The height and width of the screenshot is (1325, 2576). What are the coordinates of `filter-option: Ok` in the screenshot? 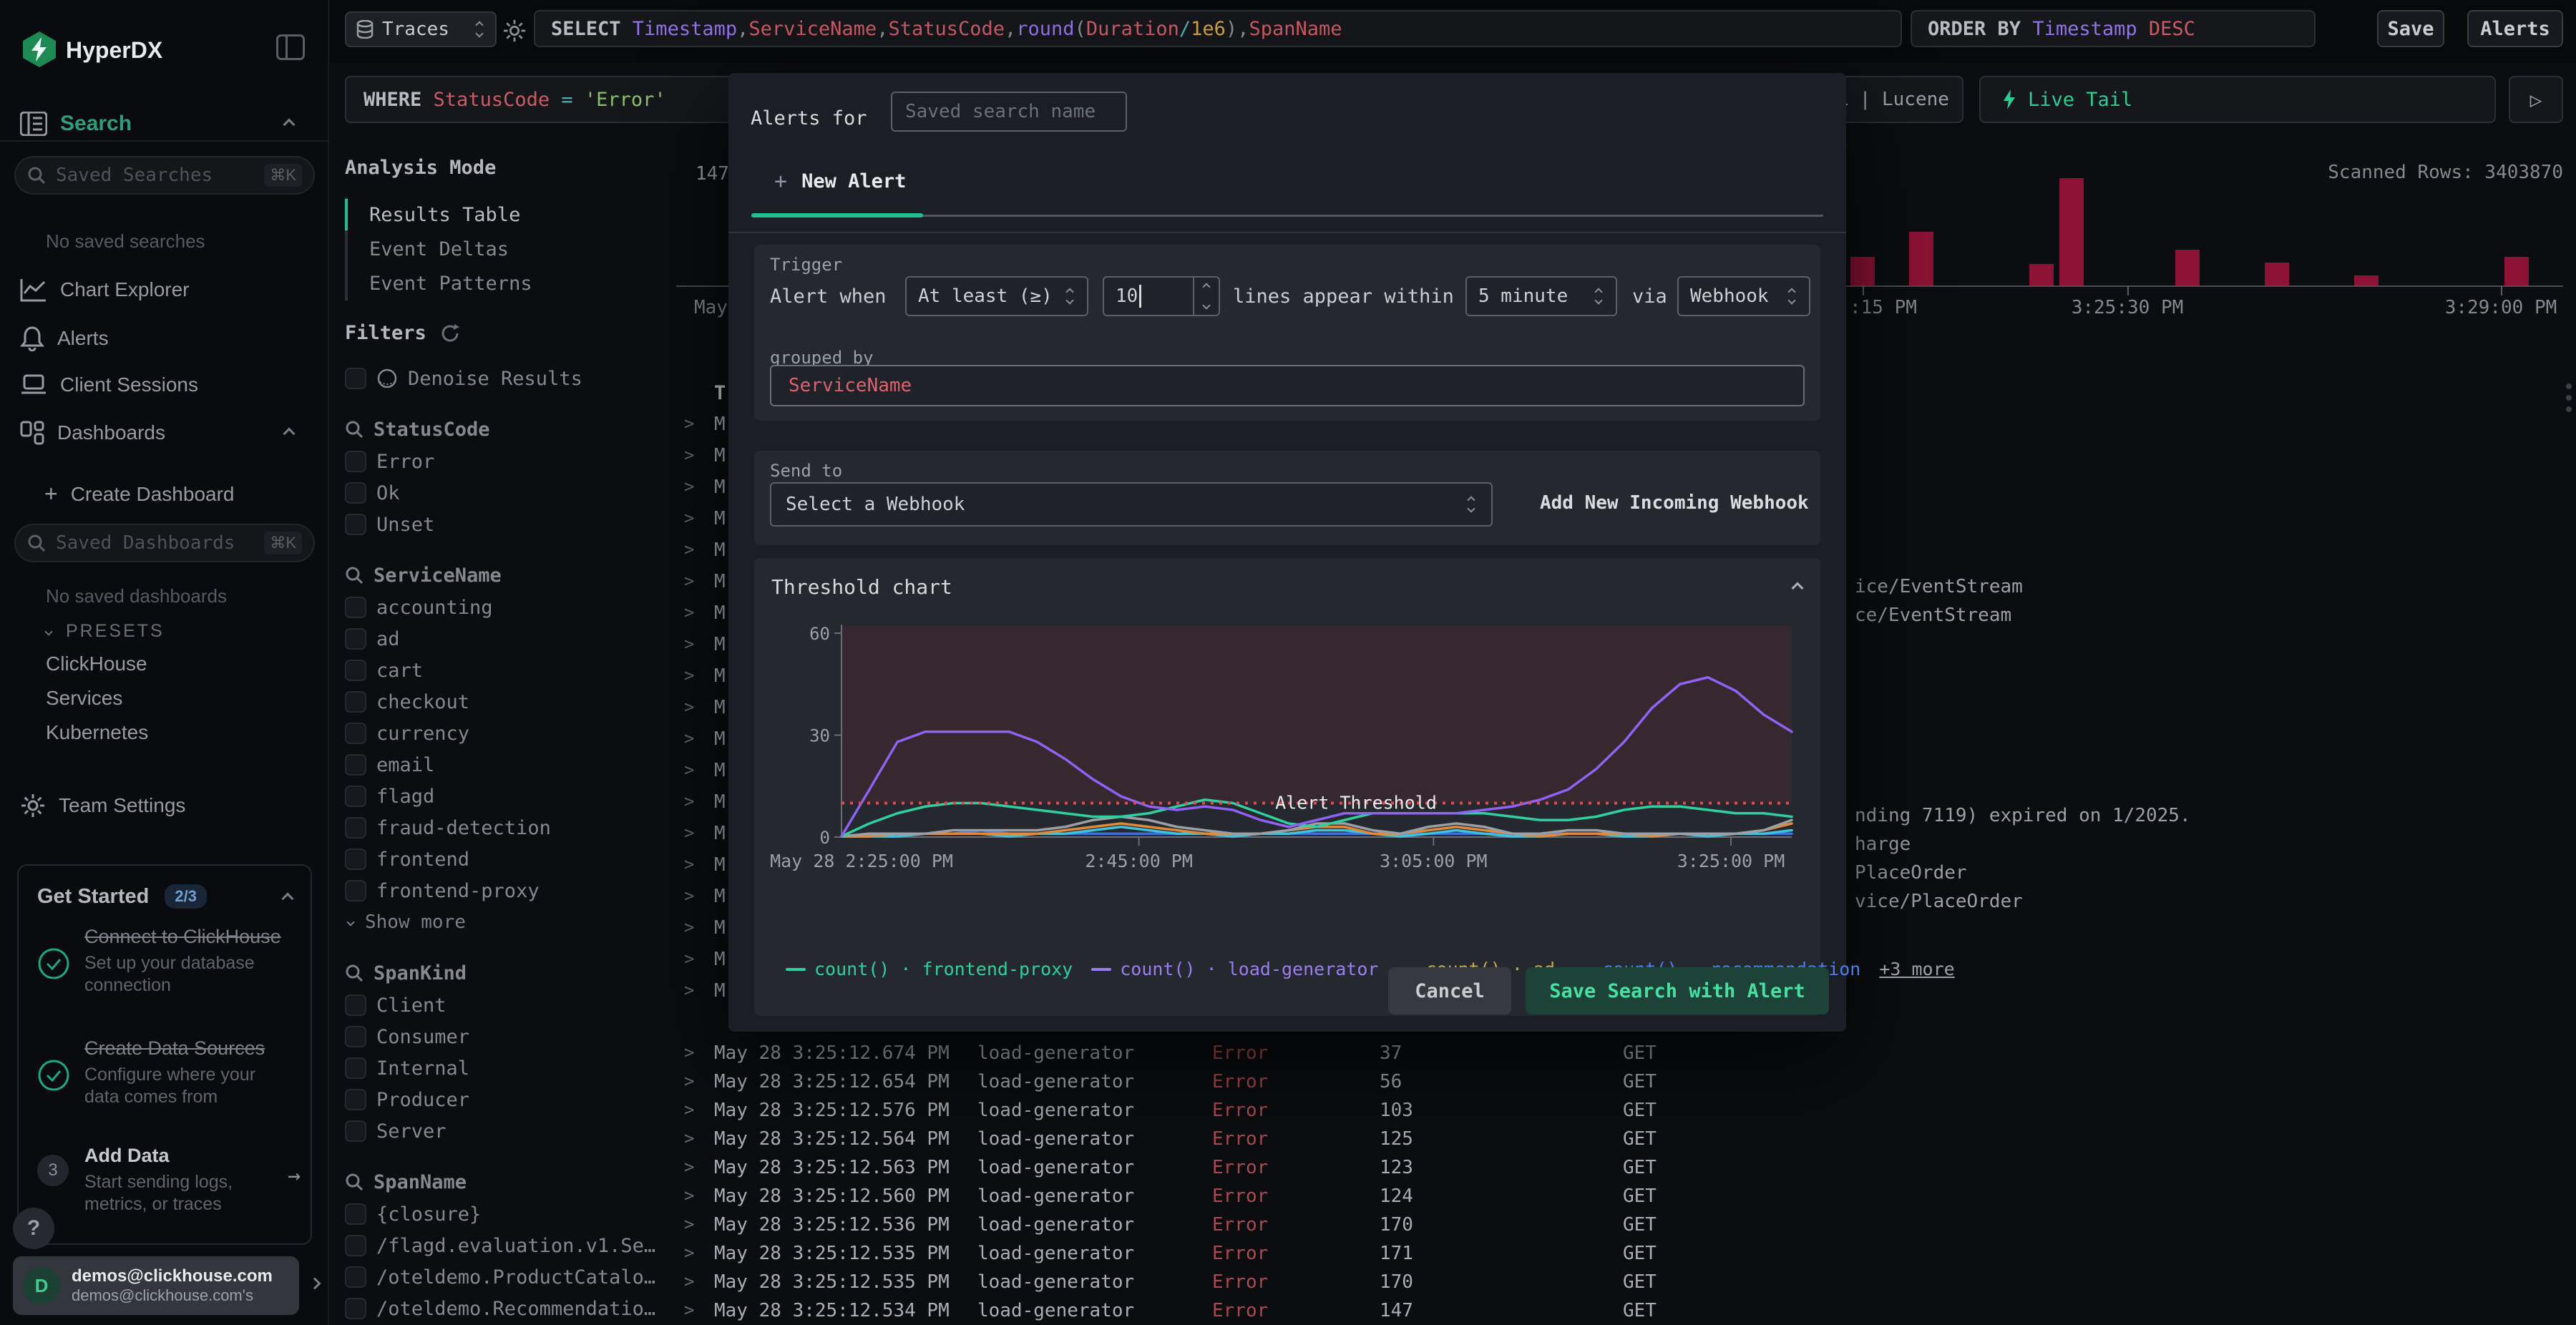 It's located at (513, 493).